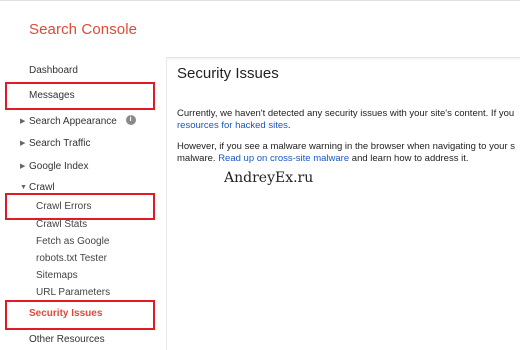  Describe the element at coordinates (410, 158) in the screenshot. I see `malware-suffix-text: and learn how to address it.` at that location.